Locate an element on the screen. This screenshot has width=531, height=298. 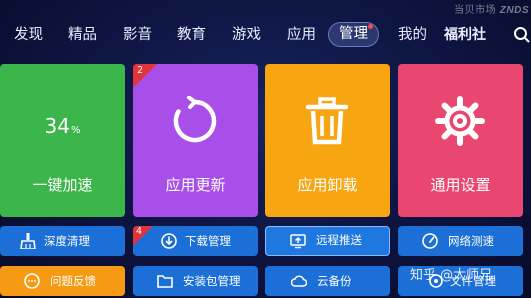
gear-icon is located at coordinates (460, 121).